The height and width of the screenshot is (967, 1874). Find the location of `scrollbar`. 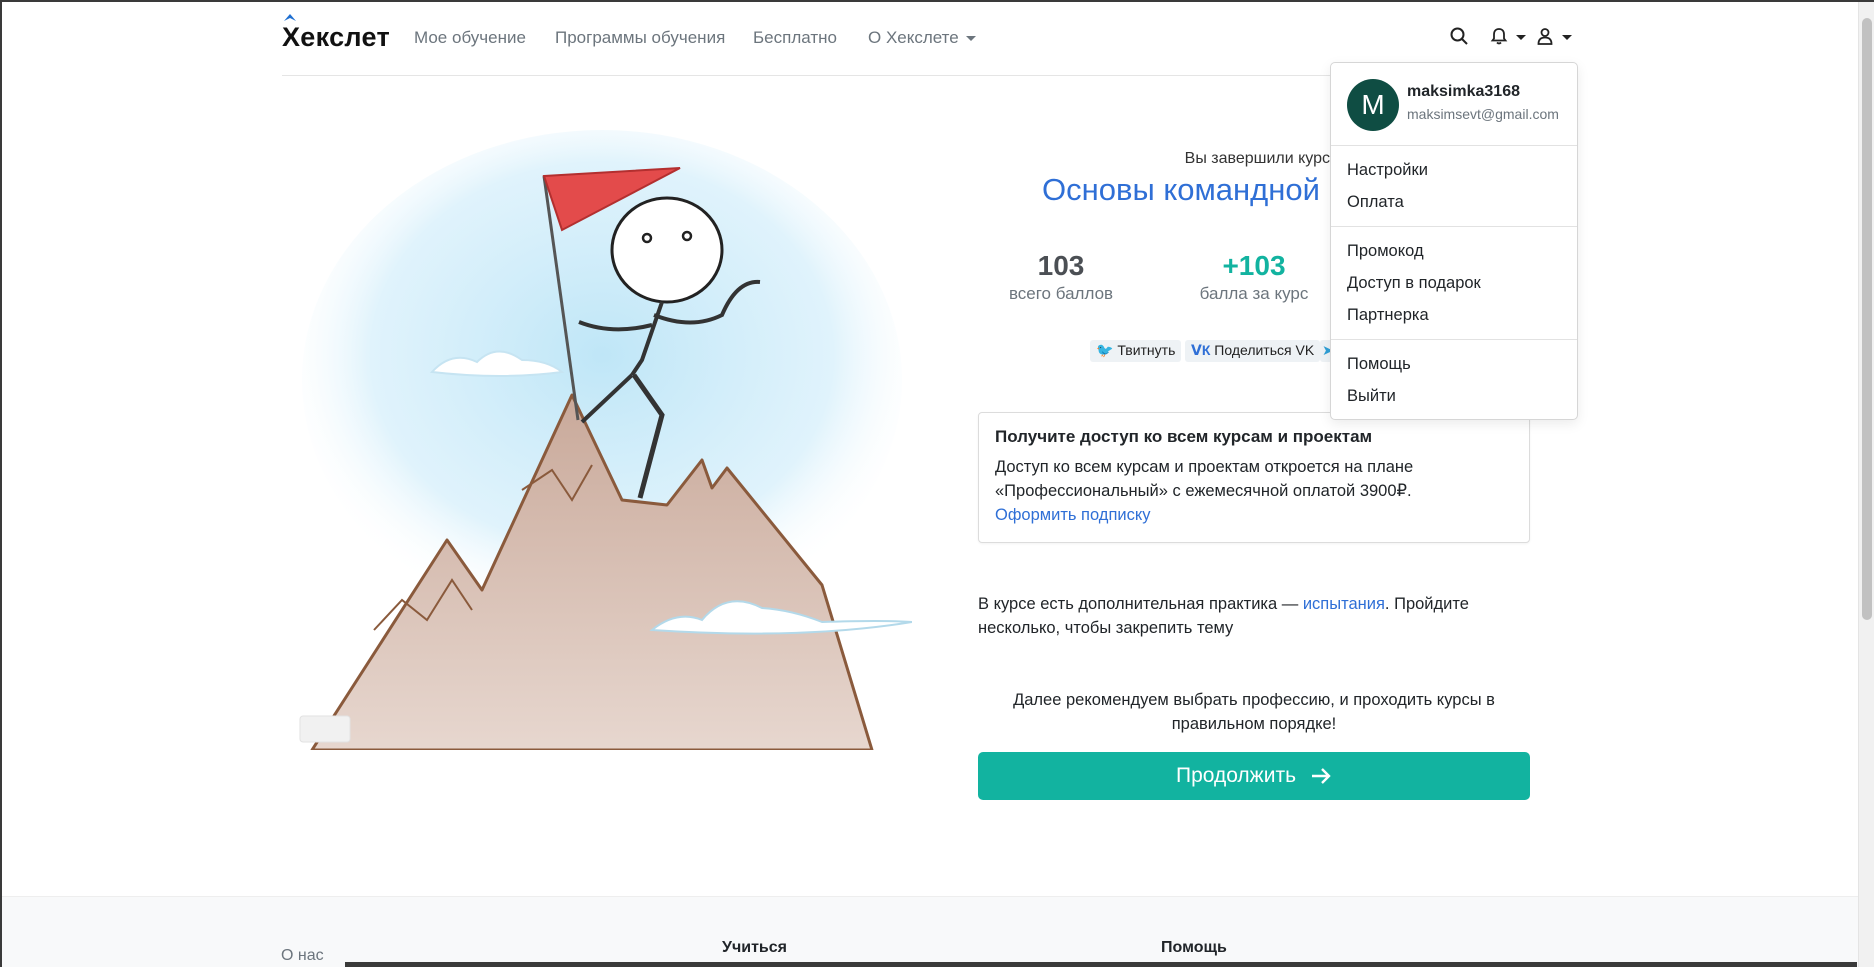

scrollbar is located at coordinates (1866, 483).